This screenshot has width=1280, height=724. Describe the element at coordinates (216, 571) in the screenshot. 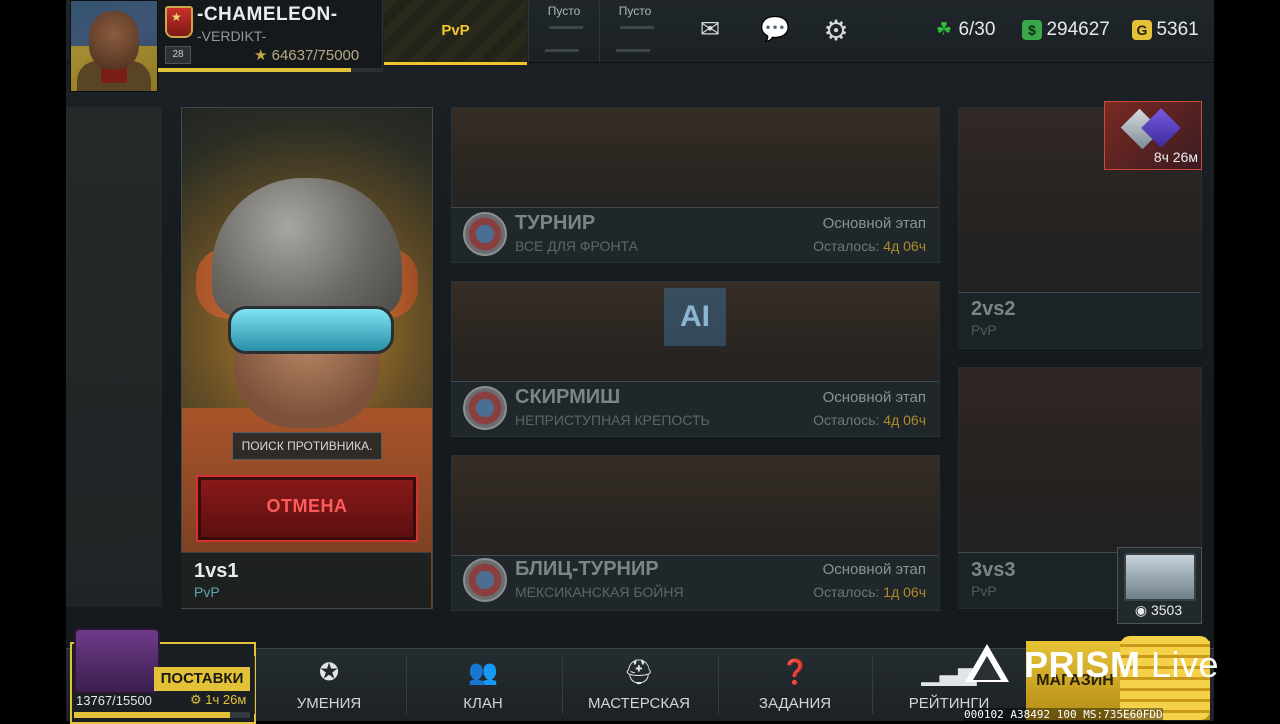

I see `mode-title: 1vs1` at that location.